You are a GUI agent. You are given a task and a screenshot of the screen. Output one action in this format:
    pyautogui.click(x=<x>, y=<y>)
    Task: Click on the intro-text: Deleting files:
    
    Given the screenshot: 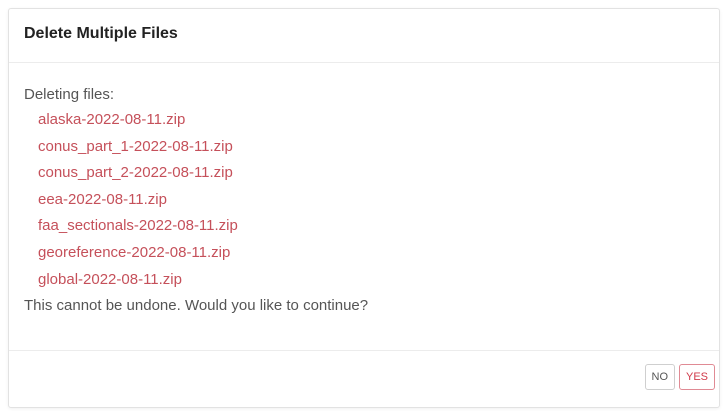 What is the action you would take?
    pyautogui.click(x=69, y=94)
    